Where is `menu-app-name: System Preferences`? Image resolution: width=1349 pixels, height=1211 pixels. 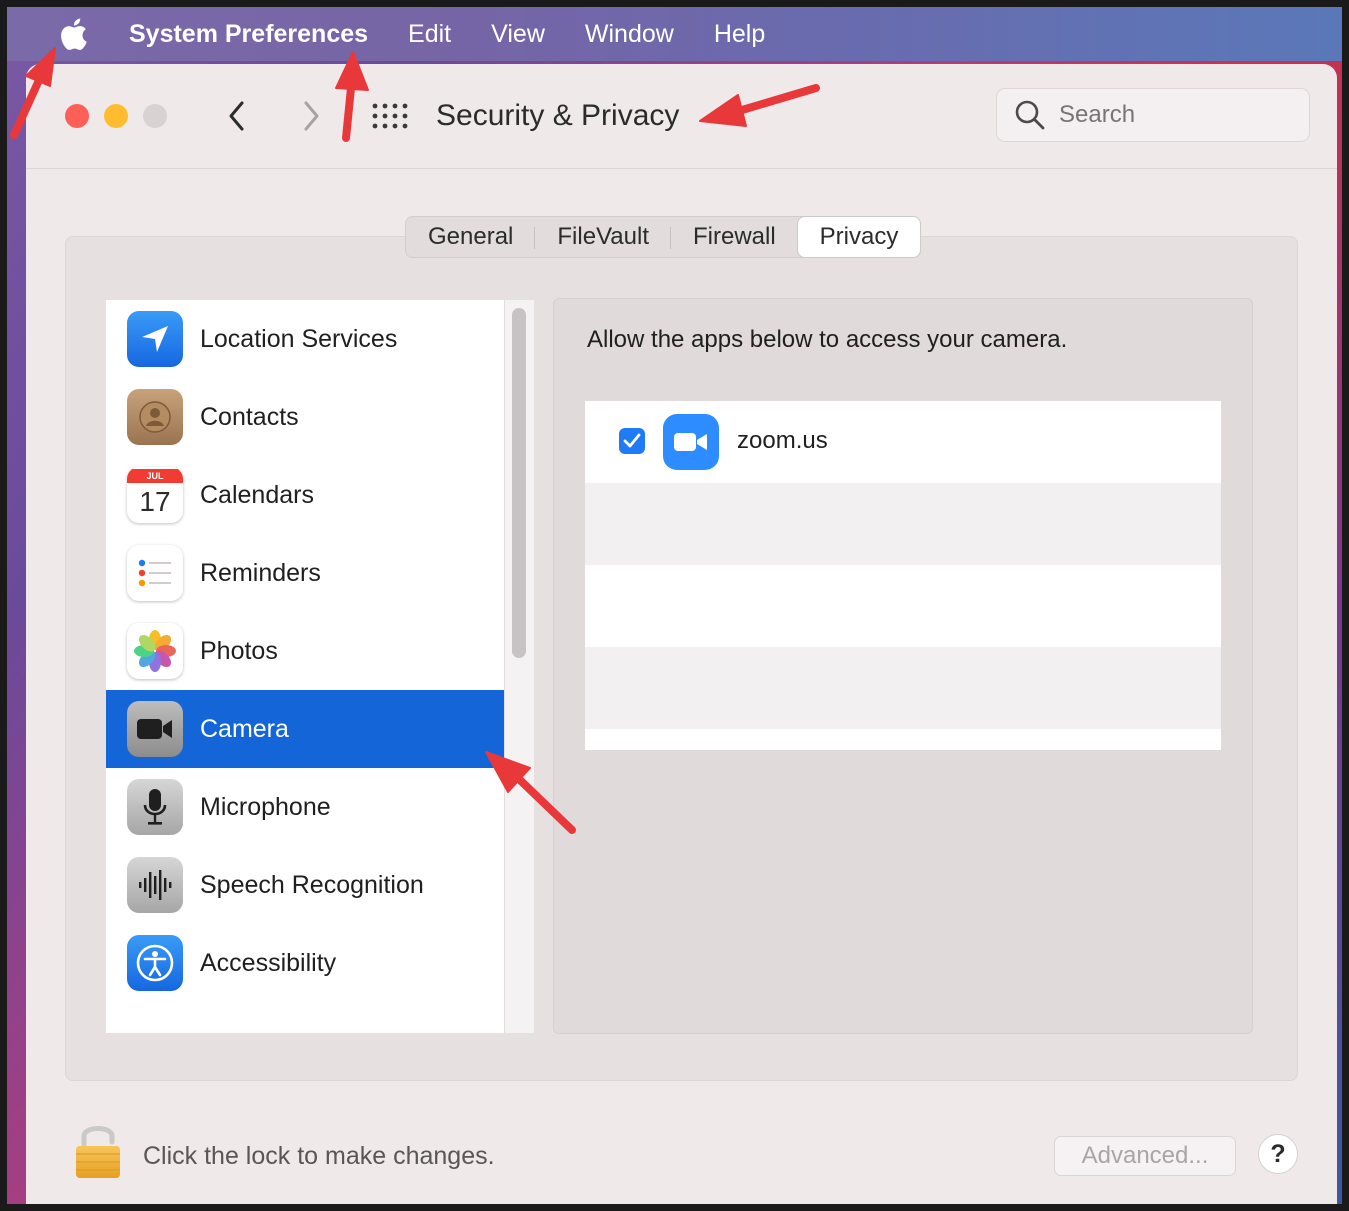 menu-app-name: System Preferences is located at coordinates (248, 34).